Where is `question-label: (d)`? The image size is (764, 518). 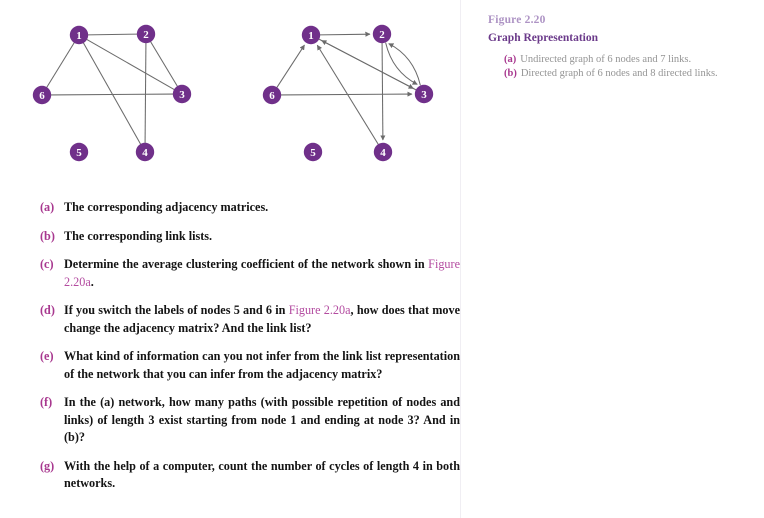
question-label: (d) is located at coordinates (47, 310).